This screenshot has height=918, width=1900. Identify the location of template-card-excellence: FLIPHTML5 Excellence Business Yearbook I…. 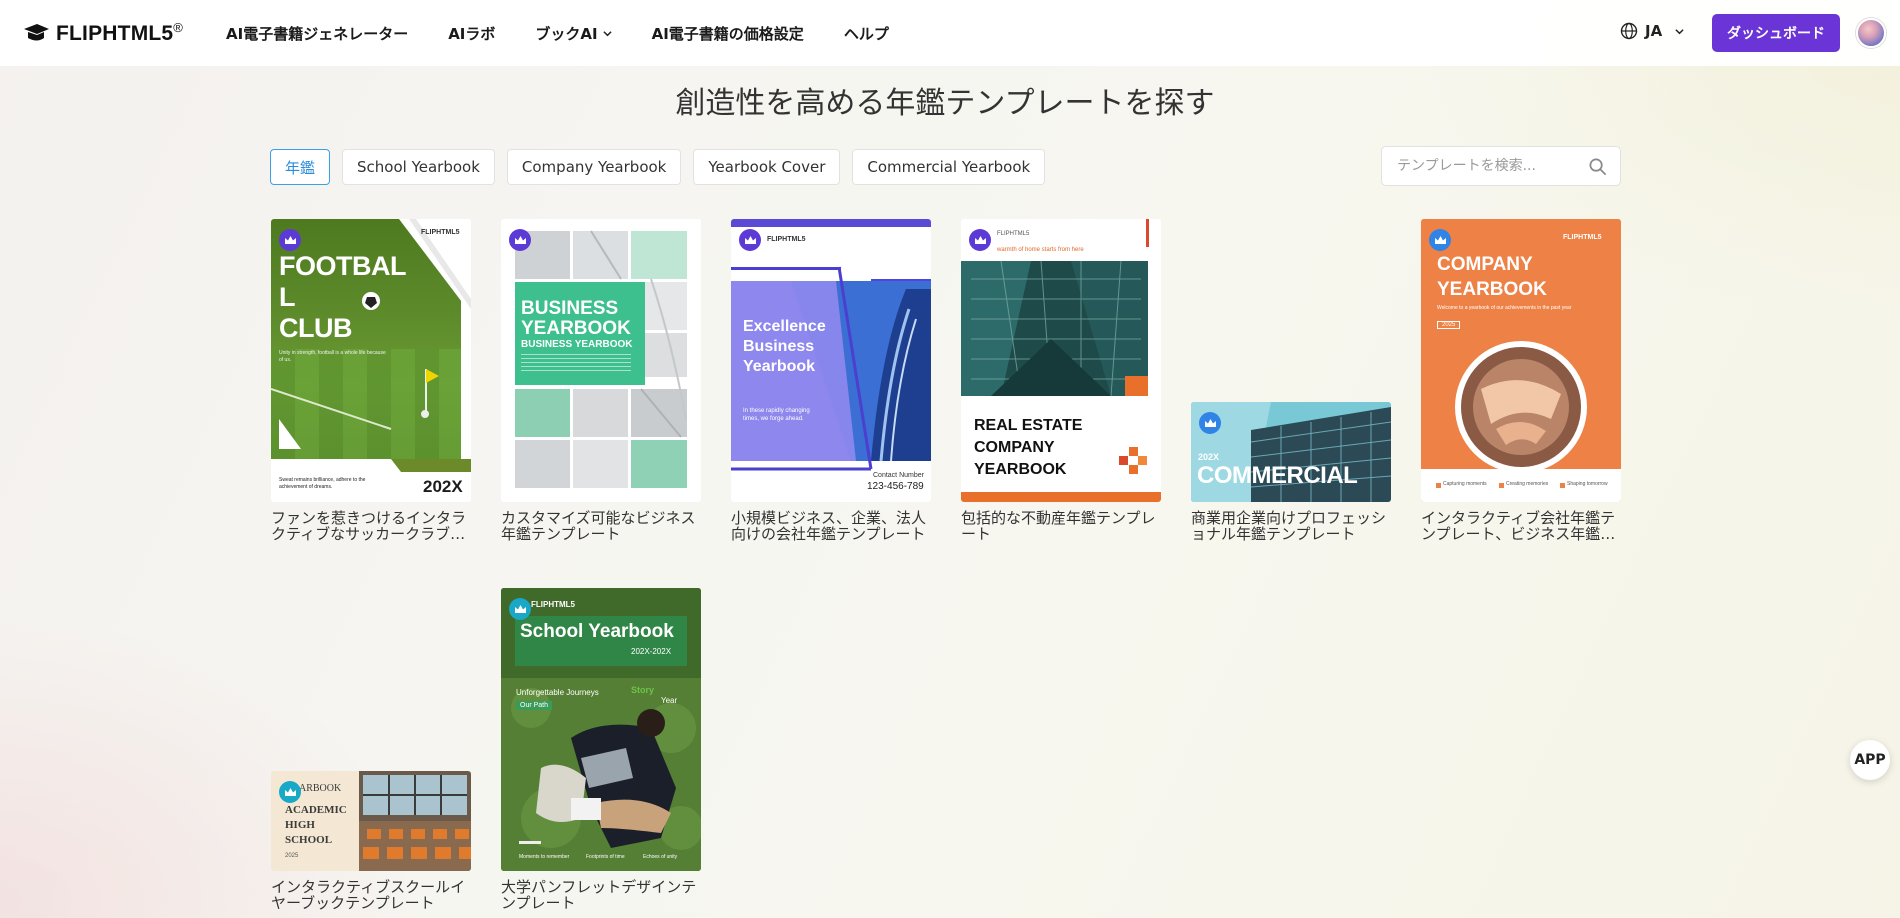
(831, 380).